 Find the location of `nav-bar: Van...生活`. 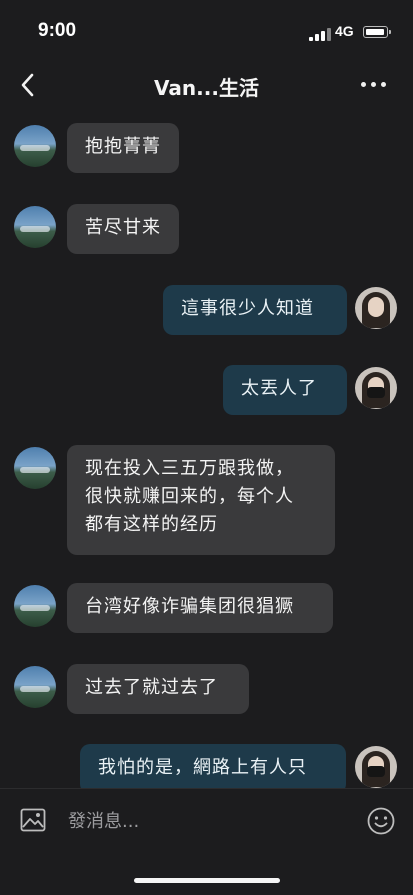

nav-bar: Van...生活 is located at coordinates (206, 85).